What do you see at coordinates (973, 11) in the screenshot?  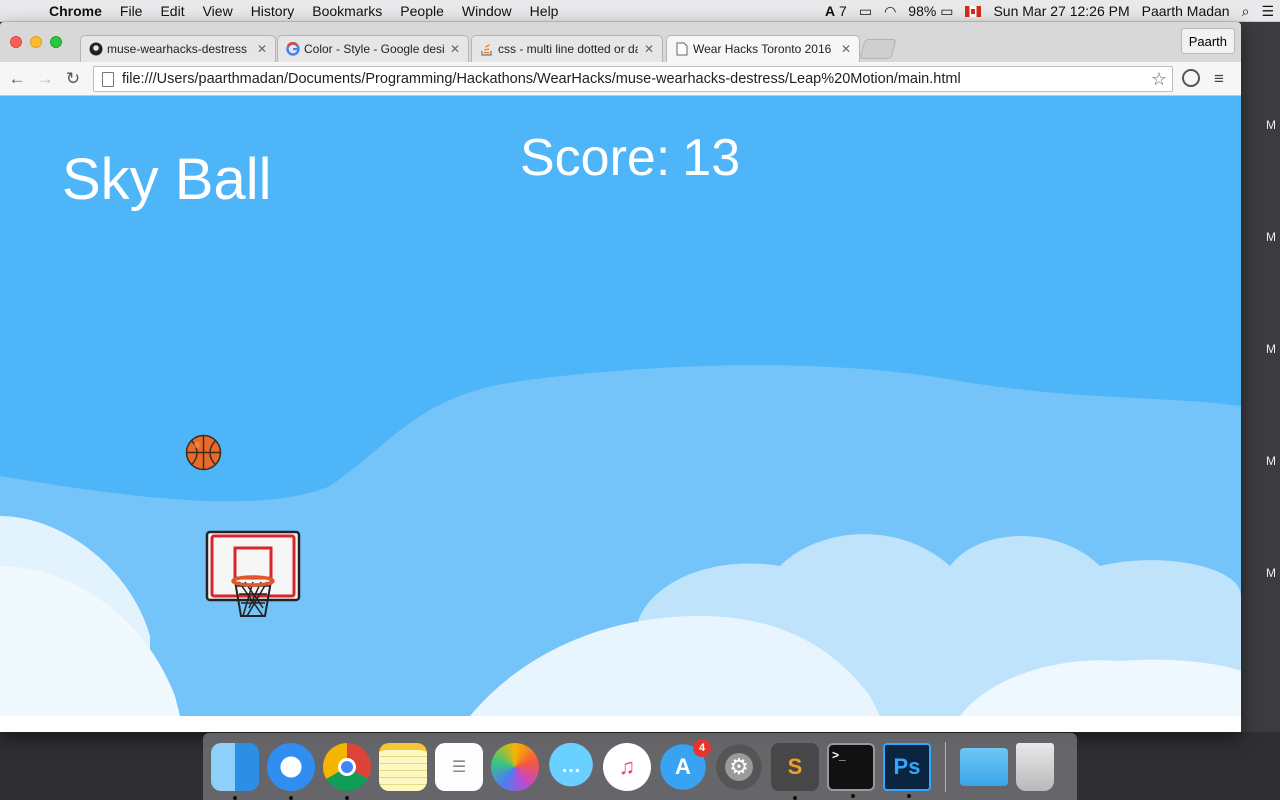 I see `input-source-flag-icon` at bounding box center [973, 11].